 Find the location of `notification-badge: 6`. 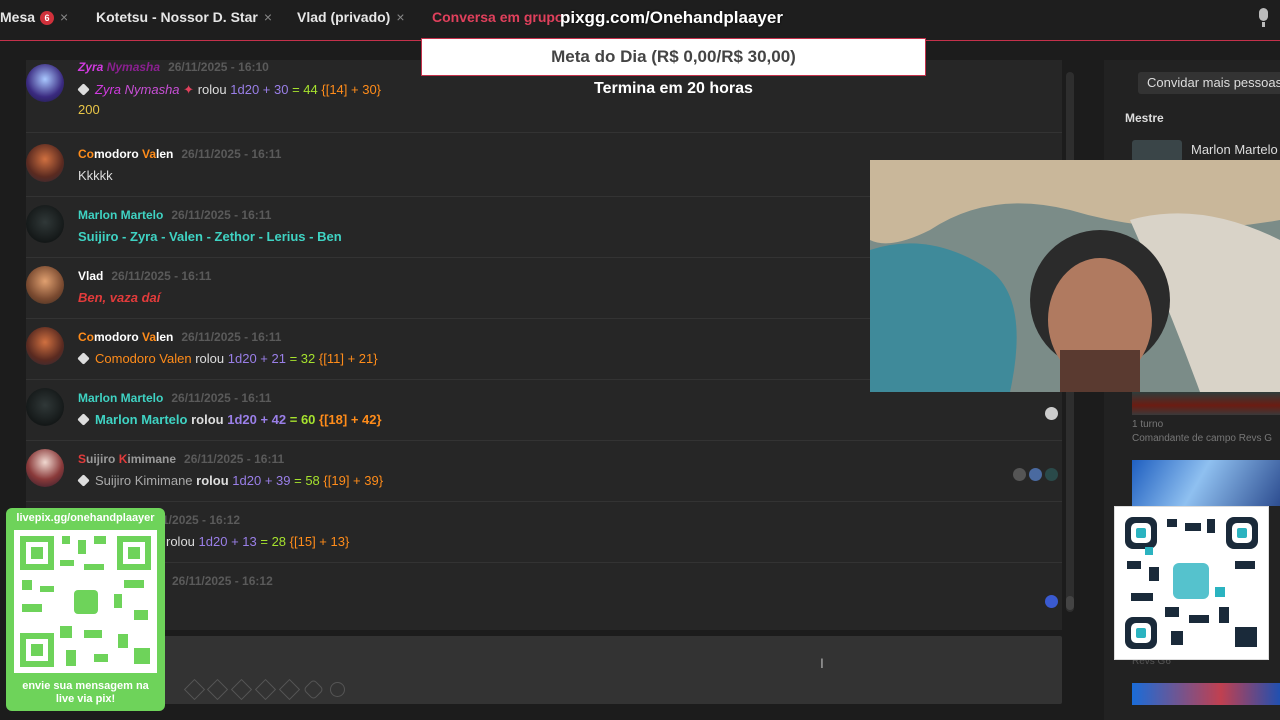

notification-badge: 6 is located at coordinates (47, 18).